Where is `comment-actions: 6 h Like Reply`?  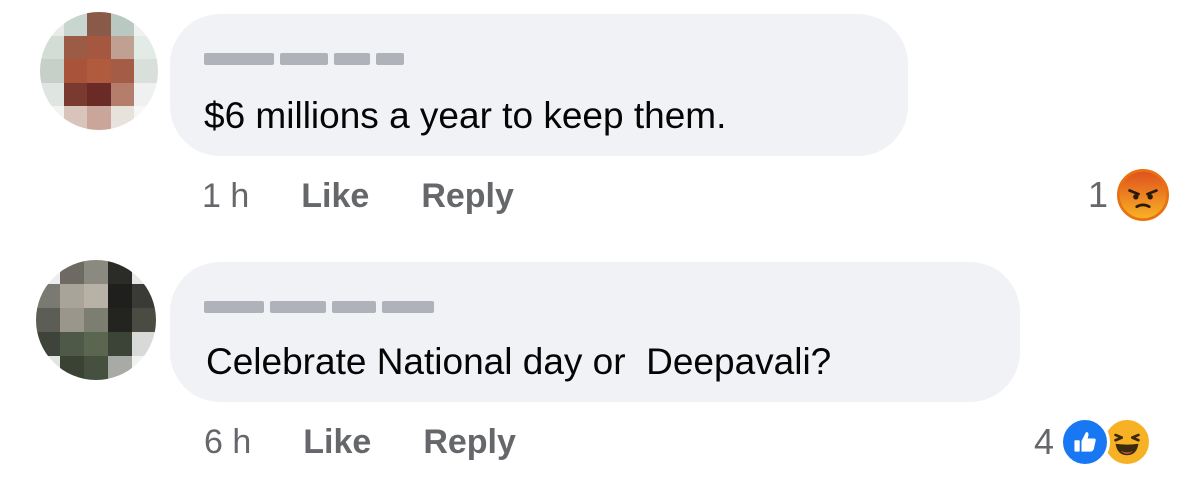
comment-actions: 6 h Like Reply is located at coordinates (386, 442).